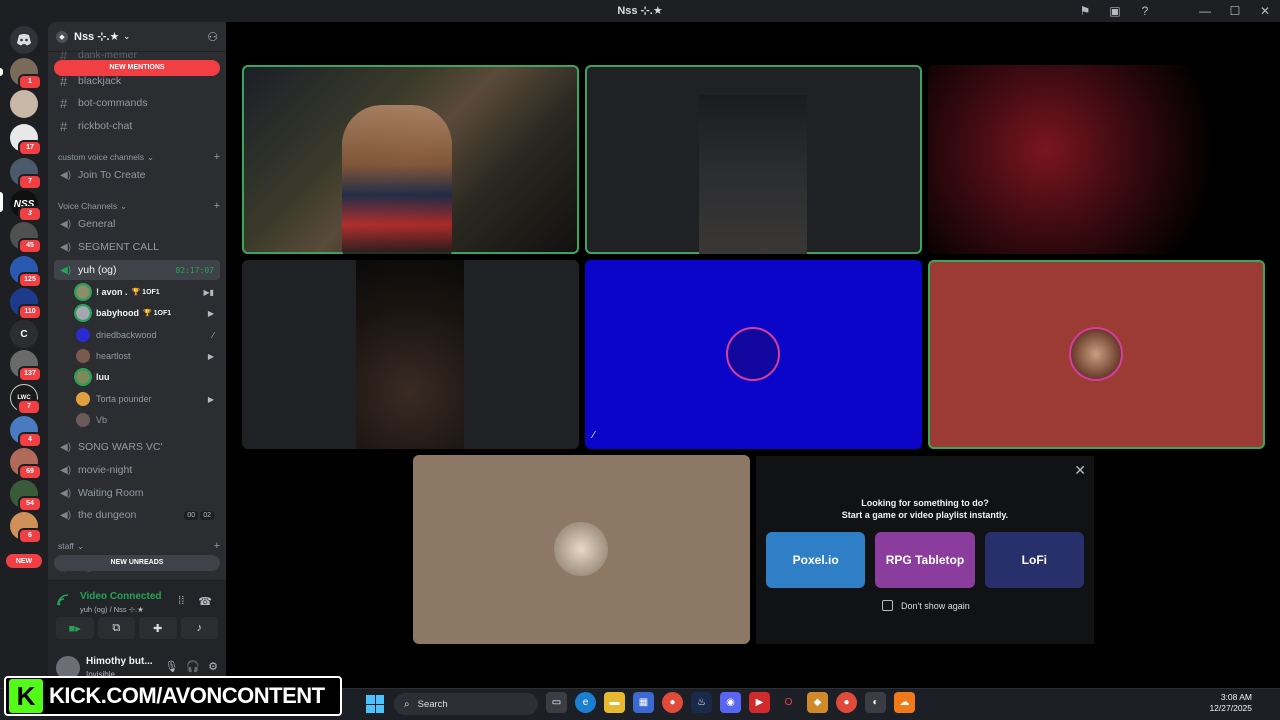 The height and width of the screenshot is (720, 1280). Describe the element at coordinates (137, 563) in the screenshot. I see `new-unreads-bar: NEW UNREADS` at that location.